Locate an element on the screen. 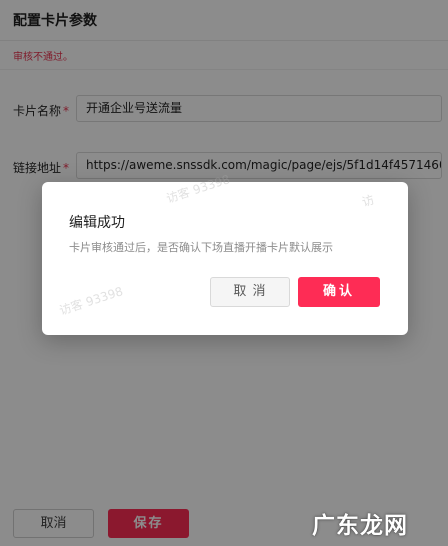 Image resolution: width=448 pixels, height=546 pixels. dialog-message: 卡片审核通过后，是否确认下场直播开播卡片默认展示 is located at coordinates (201, 247).